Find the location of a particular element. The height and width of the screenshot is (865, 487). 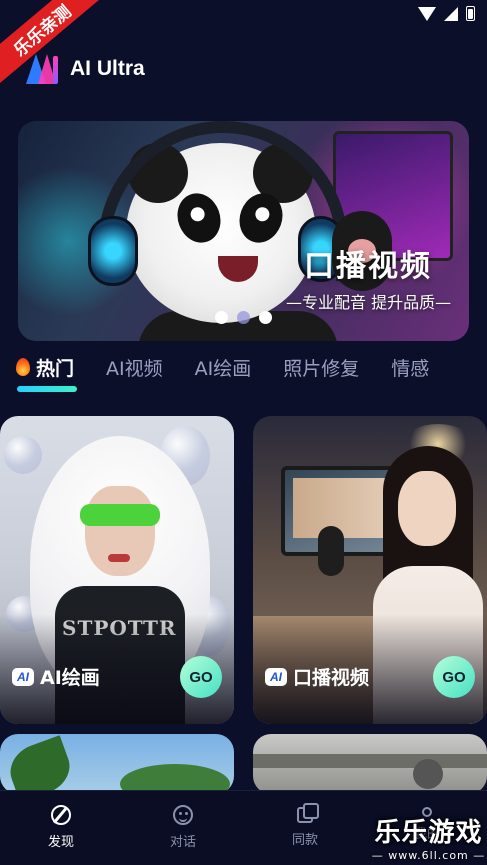

watermark: 乐乐游戏 — www.6ll.com — is located at coordinates (428, 837).